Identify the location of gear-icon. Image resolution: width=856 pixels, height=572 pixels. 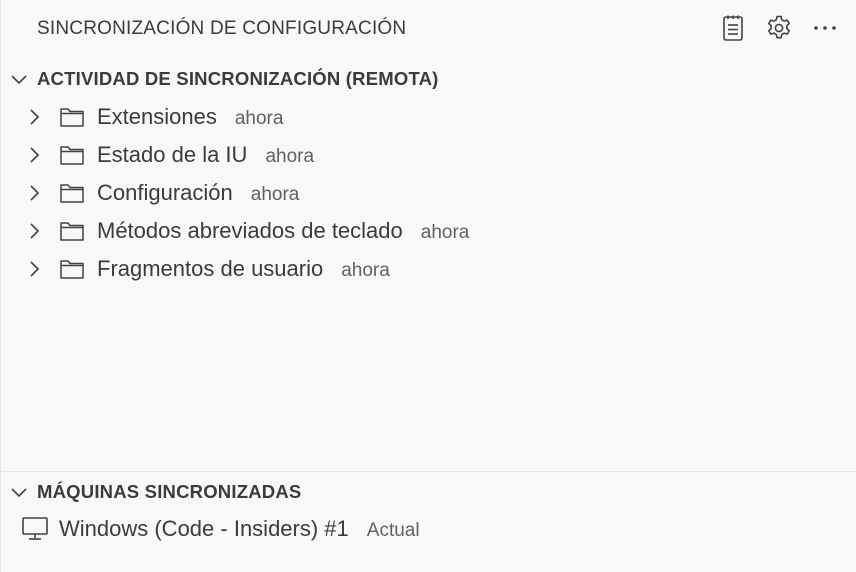
(779, 27).